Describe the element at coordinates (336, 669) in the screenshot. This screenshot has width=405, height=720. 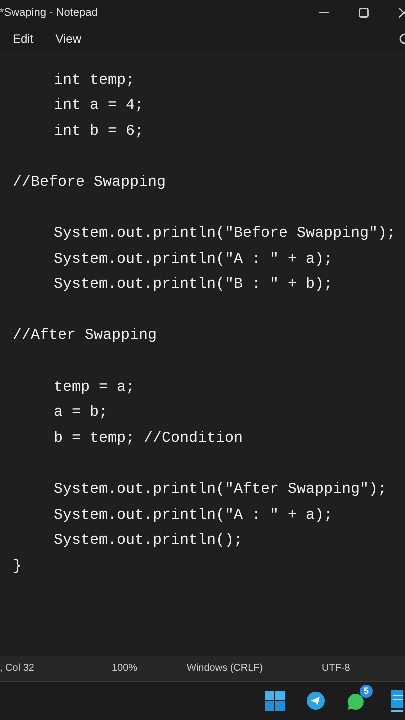
I see `encoding: UTF-8` at that location.